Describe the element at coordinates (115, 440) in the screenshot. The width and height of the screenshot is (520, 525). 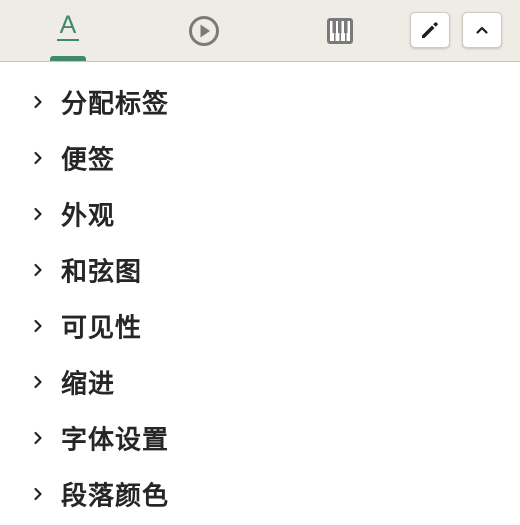
I see `section-label: 字体设置` at that location.